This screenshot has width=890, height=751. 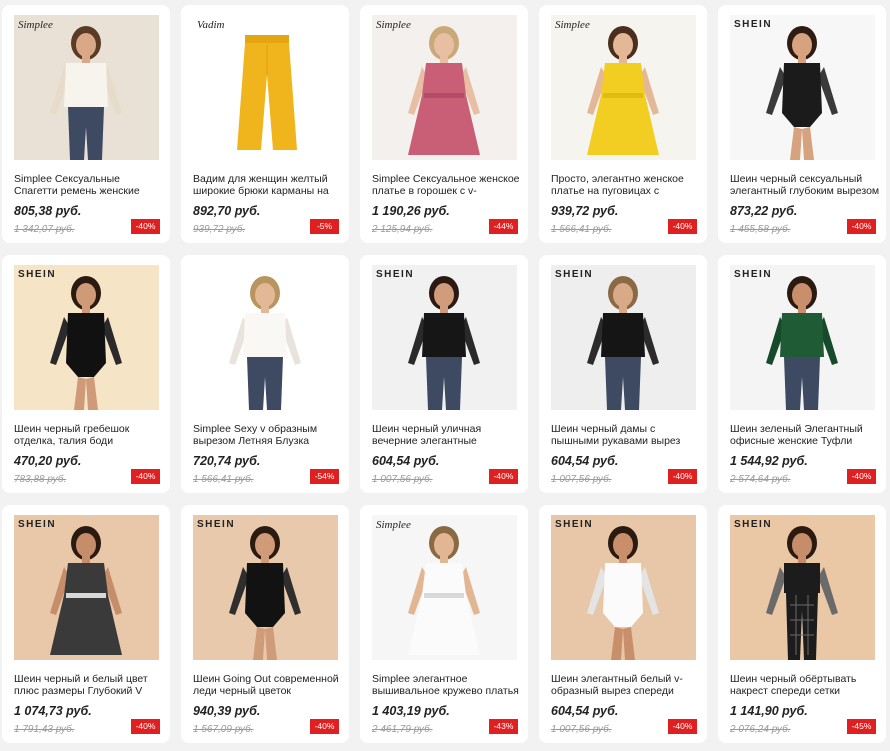 What do you see at coordinates (89, 435) in the screenshot?
I see `product-title: Шеин черный гребешок отделка, талия боди` at bounding box center [89, 435].